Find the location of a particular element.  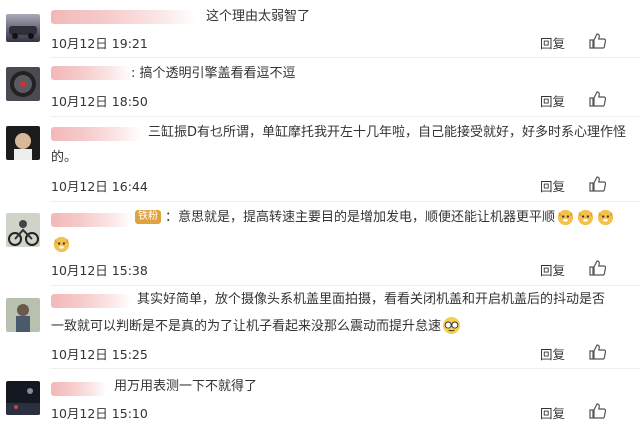

comment-date: 10月12日 15:38 is located at coordinates (99, 270).